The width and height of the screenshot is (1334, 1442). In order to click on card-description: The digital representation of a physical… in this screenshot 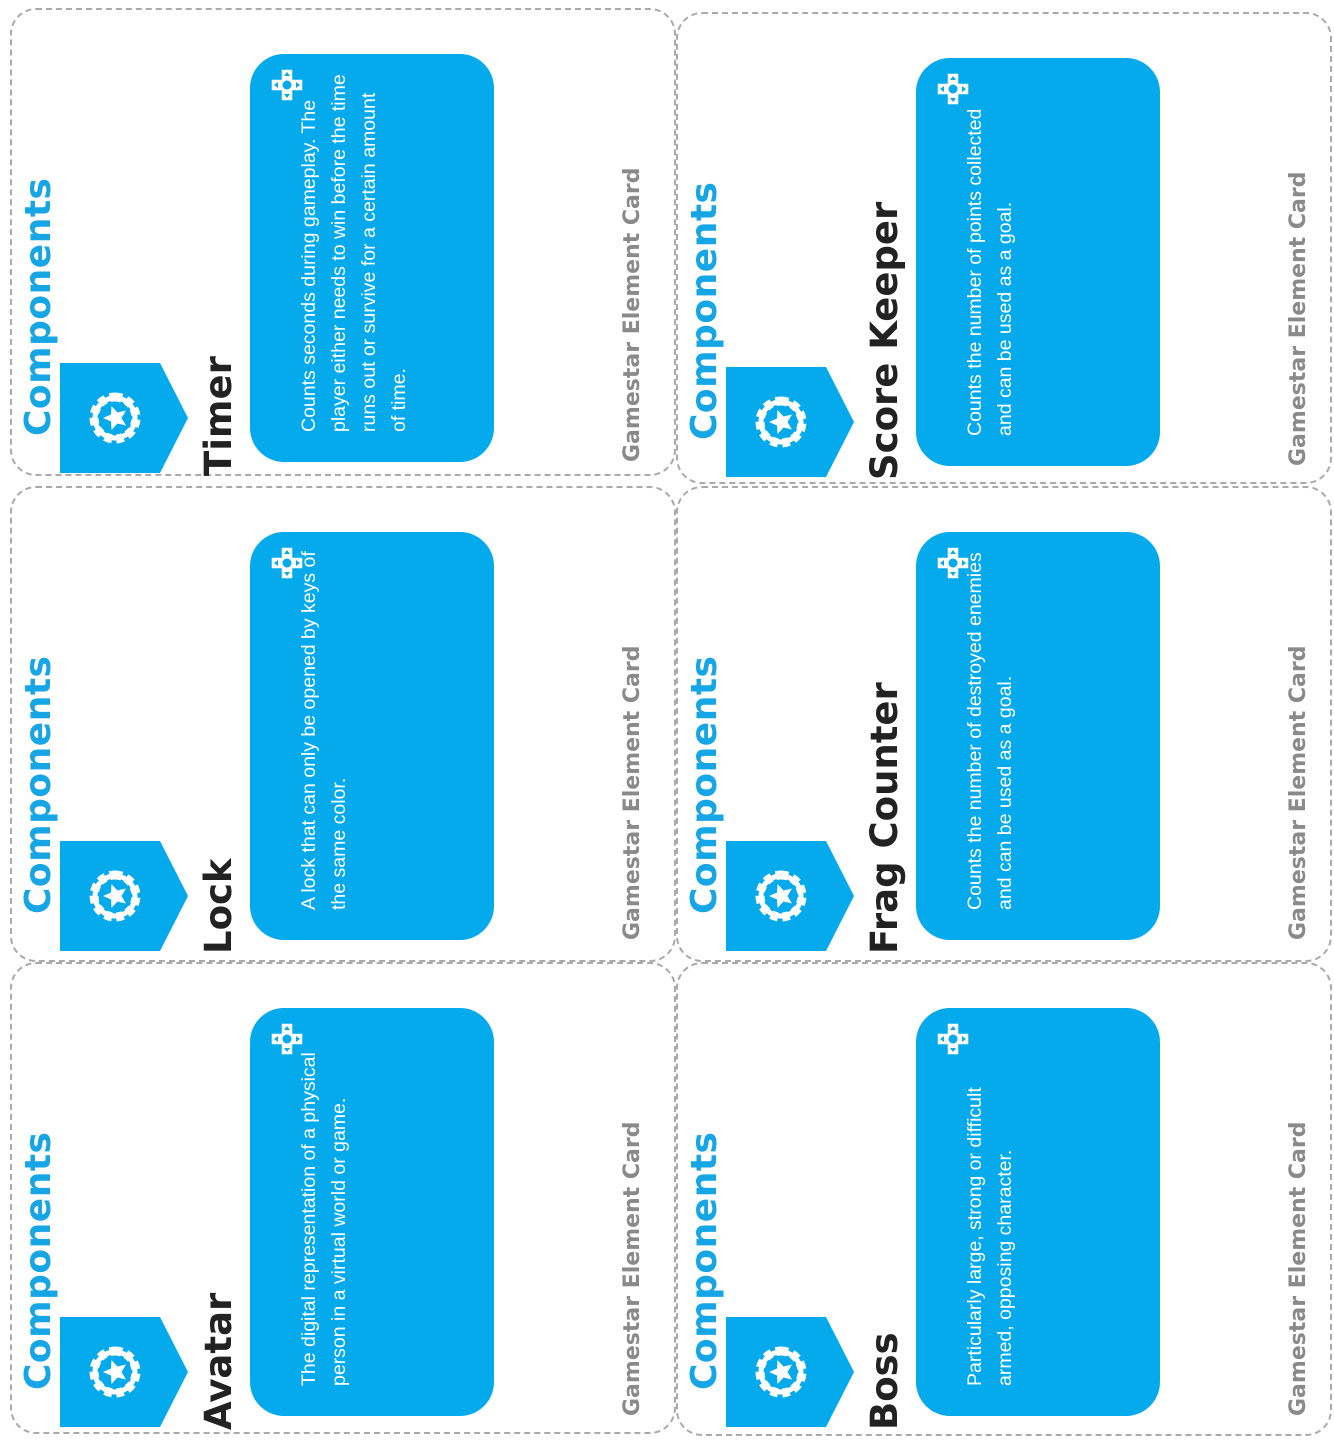, I will do `click(324, 1219)`.